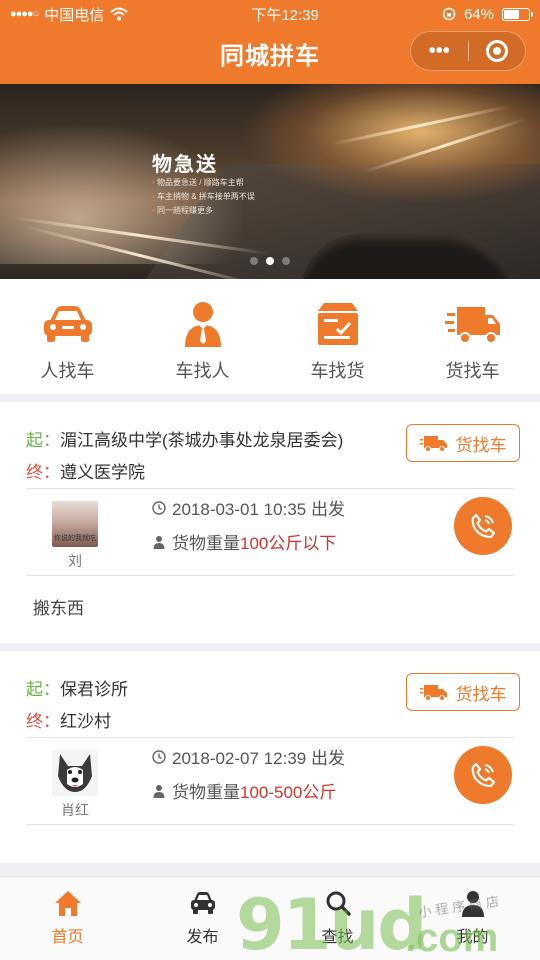 The width and height of the screenshot is (540, 960). I want to click on route-info: 起： 保君诊所 终： 红沙村 货找车, so click(270, 694).